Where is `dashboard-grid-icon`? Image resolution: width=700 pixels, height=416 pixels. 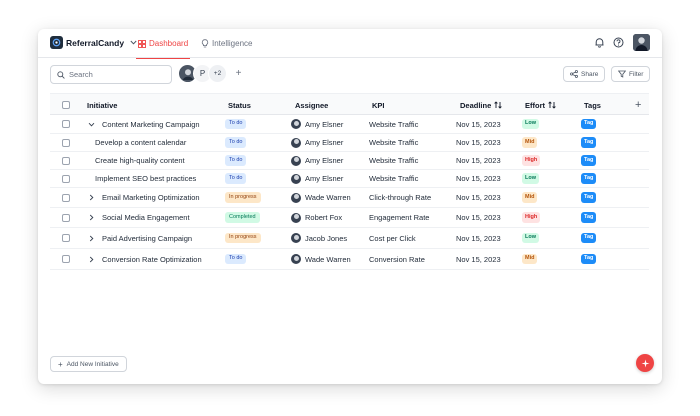 dashboard-grid-icon is located at coordinates (142, 43).